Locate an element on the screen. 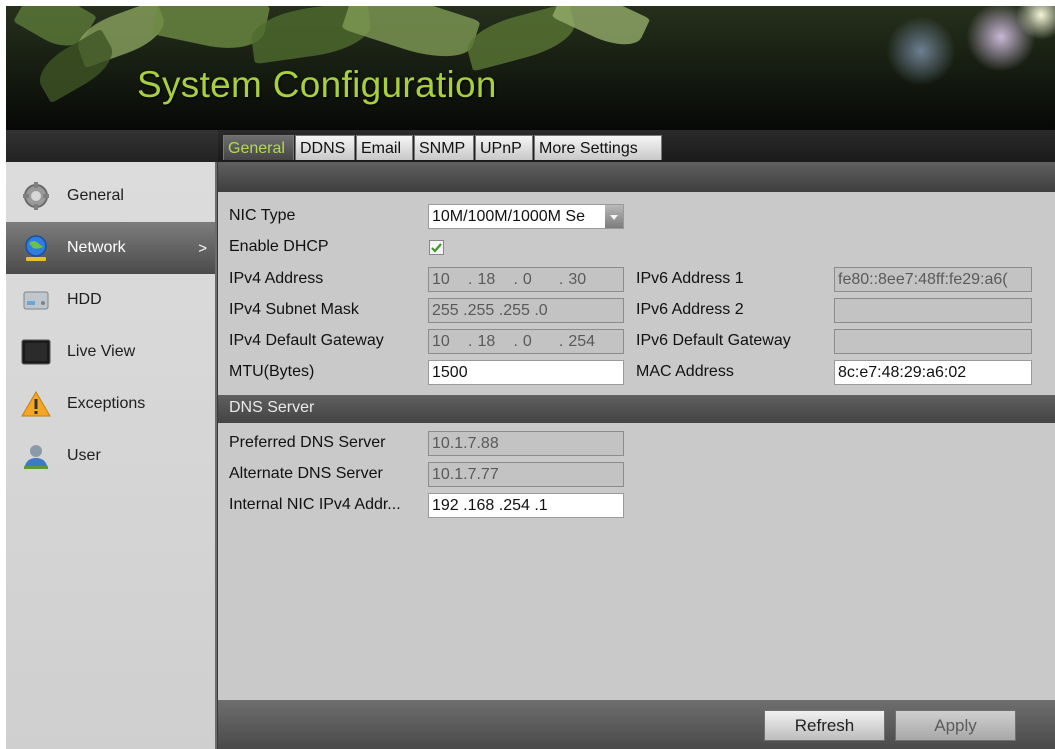  ipv4-subnet-label: IPv4 Subnet Mask is located at coordinates (294, 309).